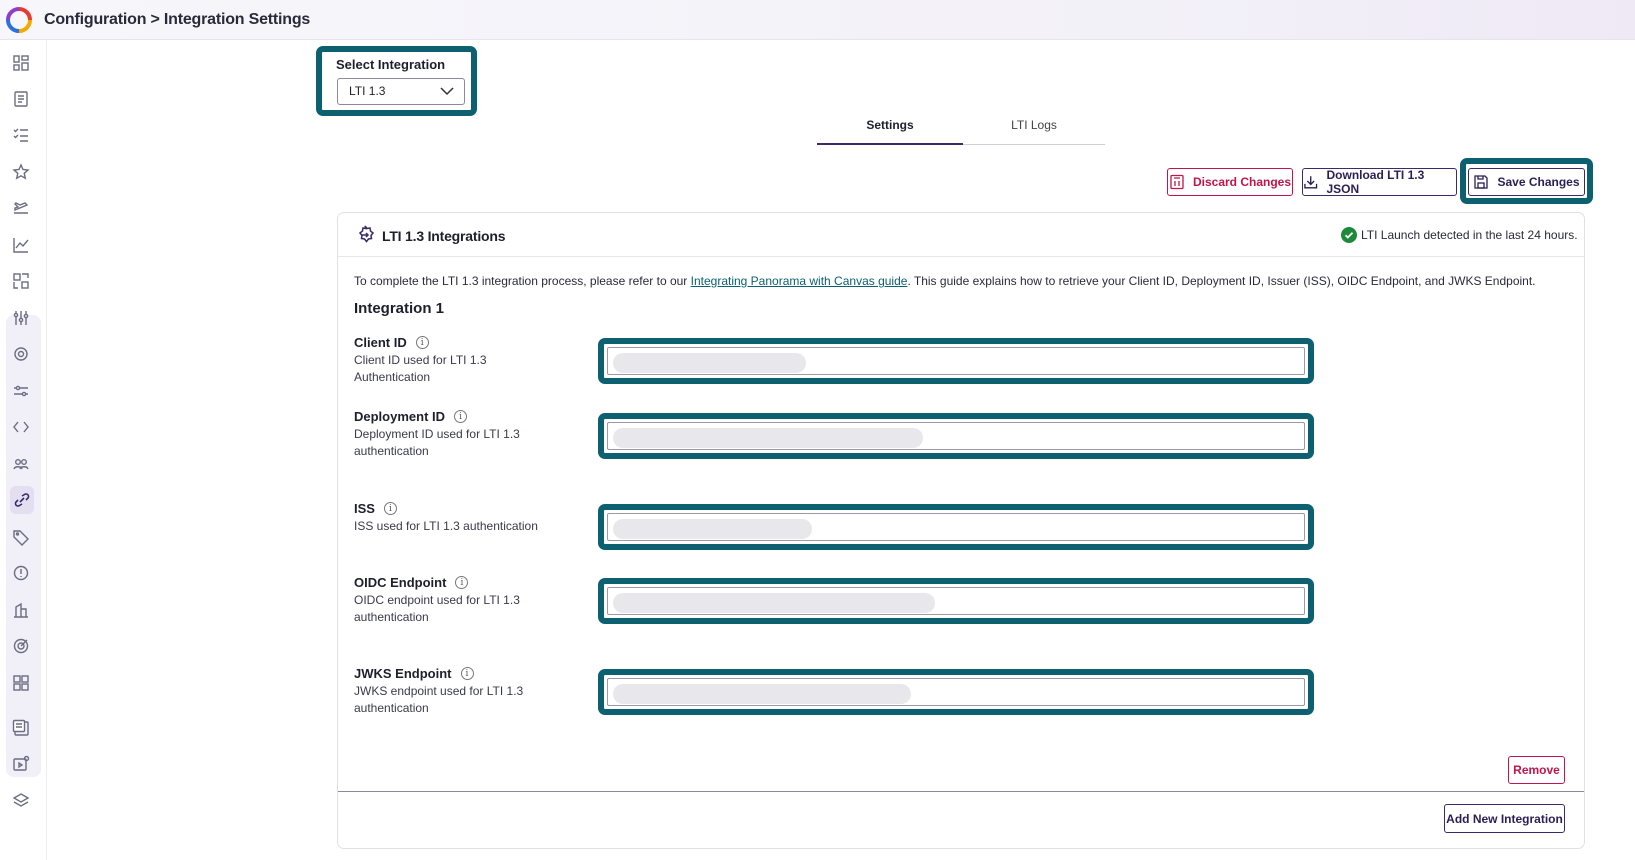 This screenshot has width=1635, height=860. What do you see at coordinates (21, 801) in the screenshot?
I see `layers-icon` at bounding box center [21, 801].